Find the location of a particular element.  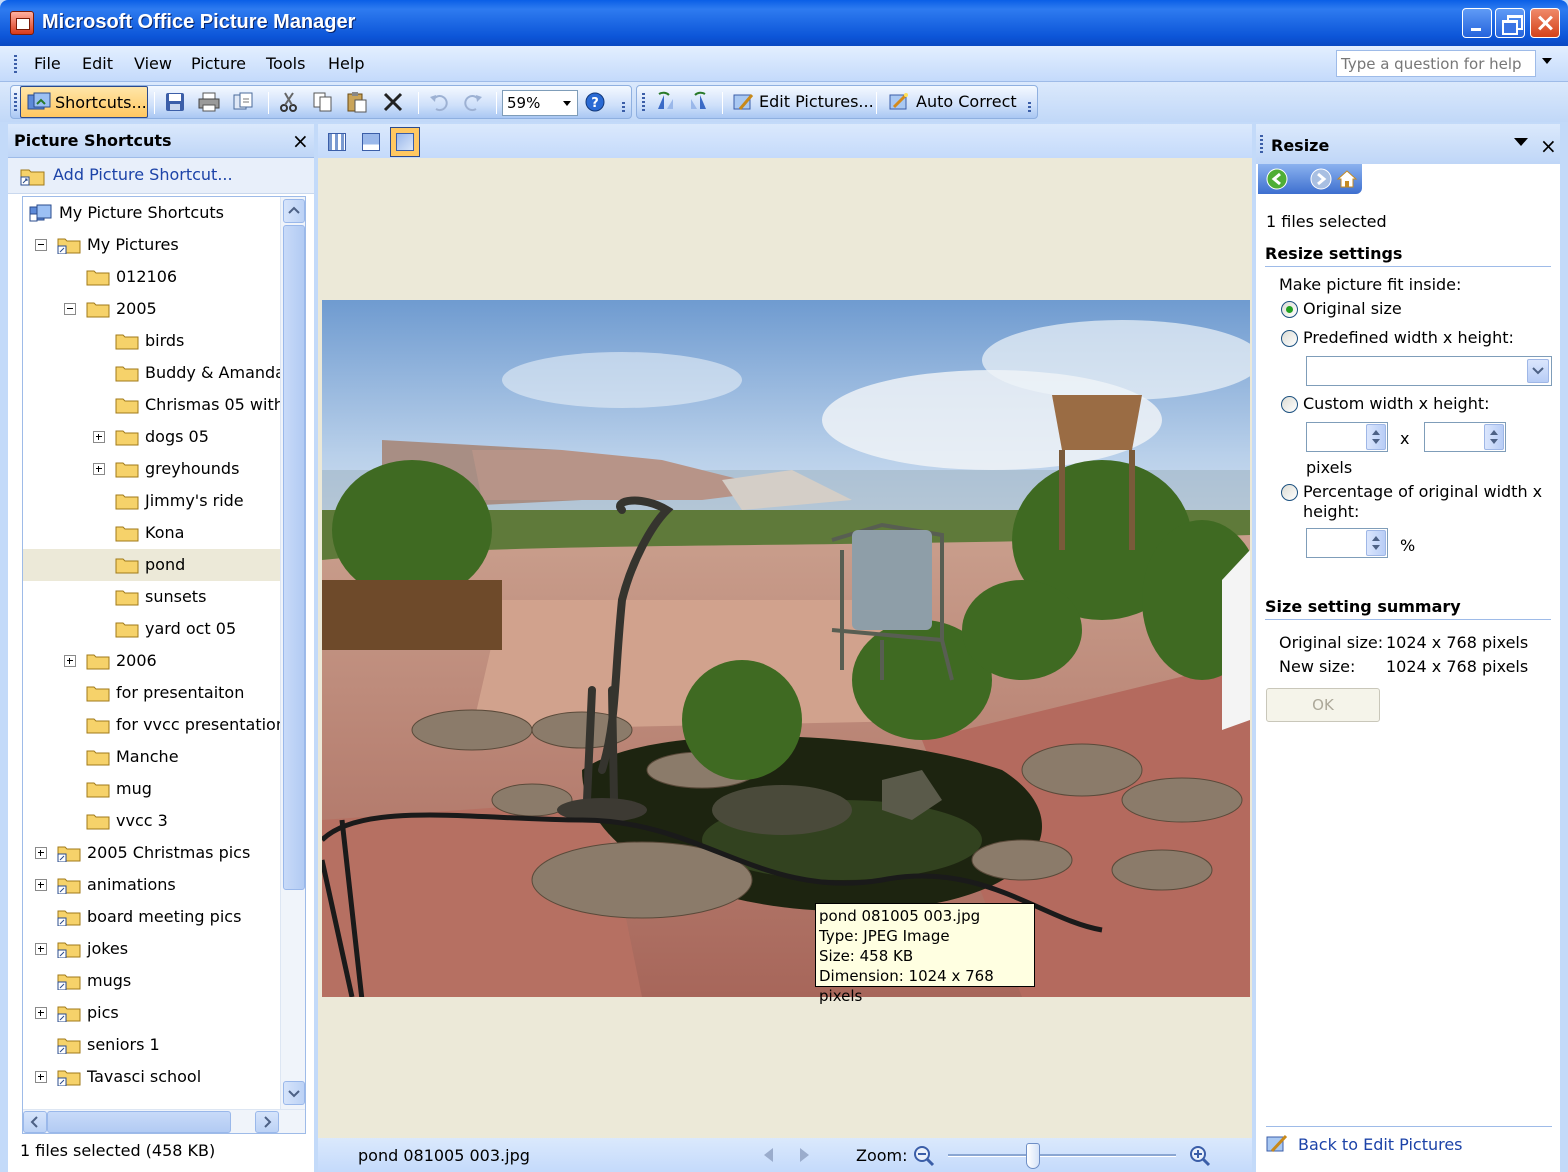

menu-edit: Edit is located at coordinates (97, 63).